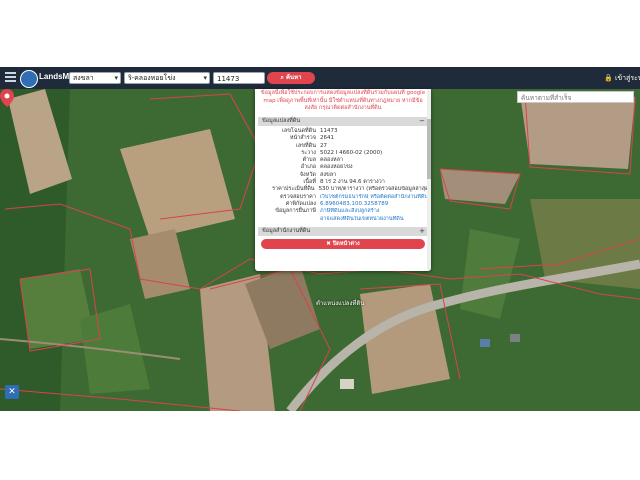  Describe the element at coordinates (343, 131) in the screenshot. I see `info-row: เลขโฉนดที่ดิน 11473` at that location.